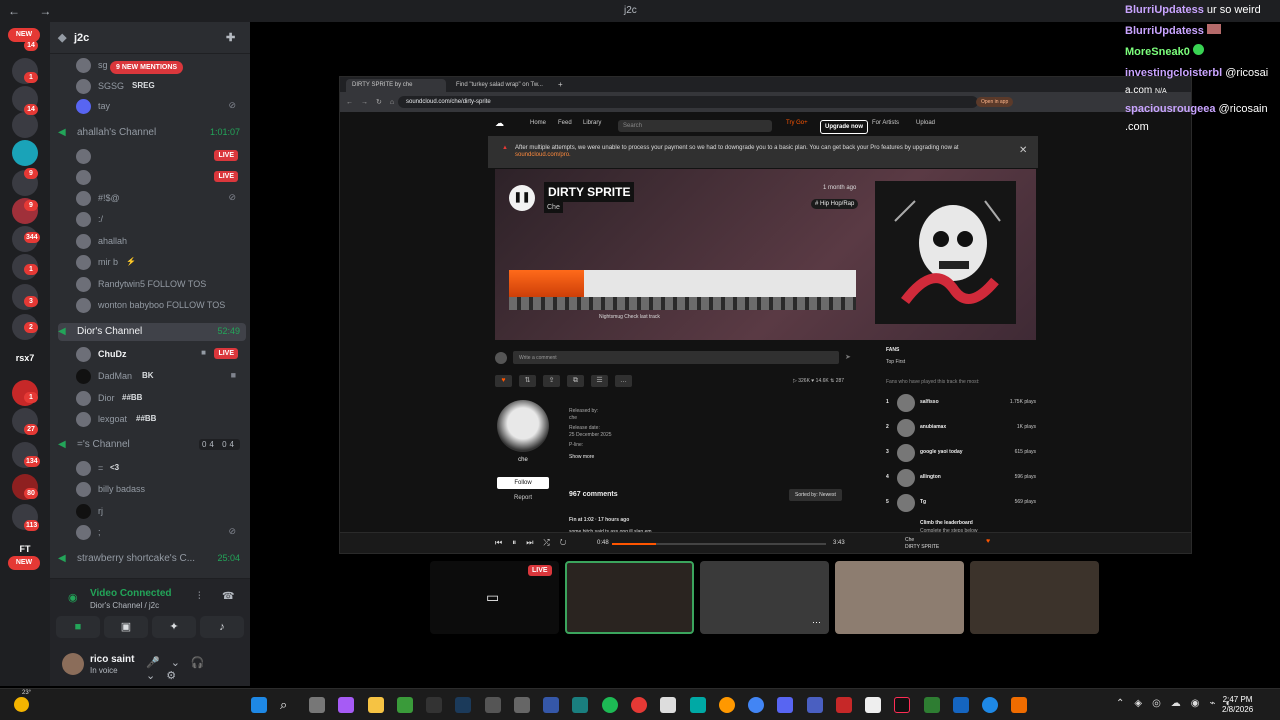 Image resolution: width=1280 pixels, height=720 pixels. What do you see at coordinates (161, 198) in the screenshot?
I see `voice-user: #!$@ ⊘` at bounding box center [161, 198].